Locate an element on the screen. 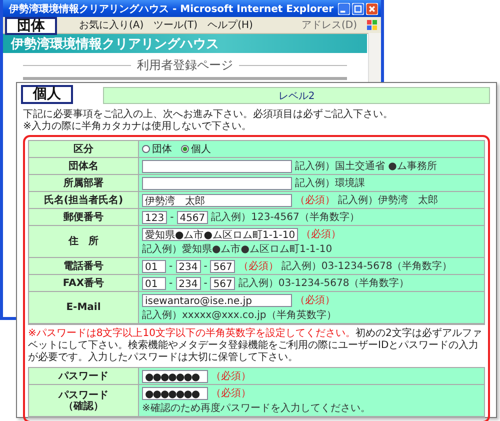  level-heading: レベル2 is located at coordinates (296, 95).